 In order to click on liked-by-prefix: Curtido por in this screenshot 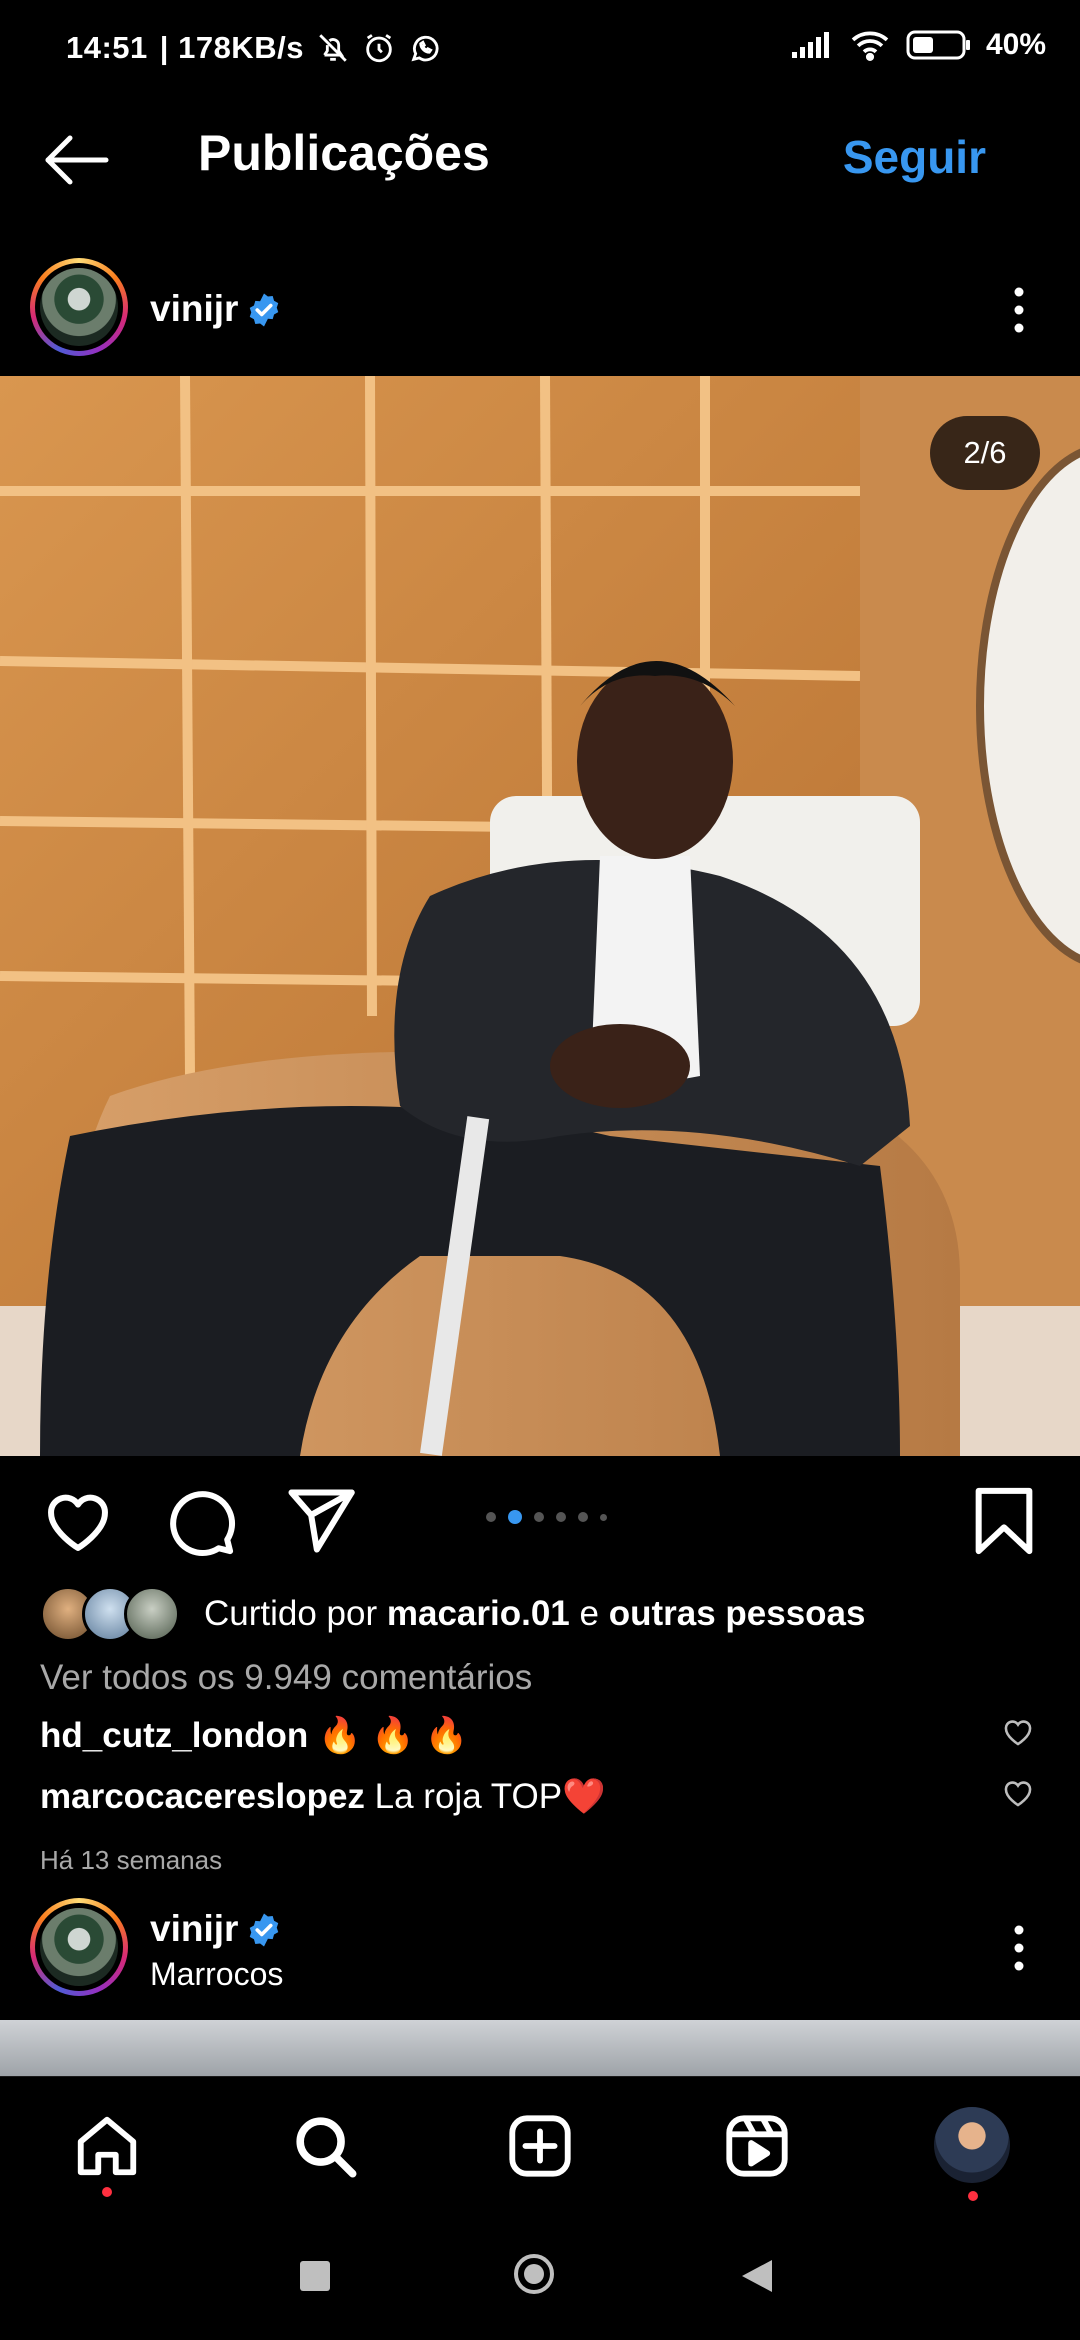, I will do `click(295, 1613)`.